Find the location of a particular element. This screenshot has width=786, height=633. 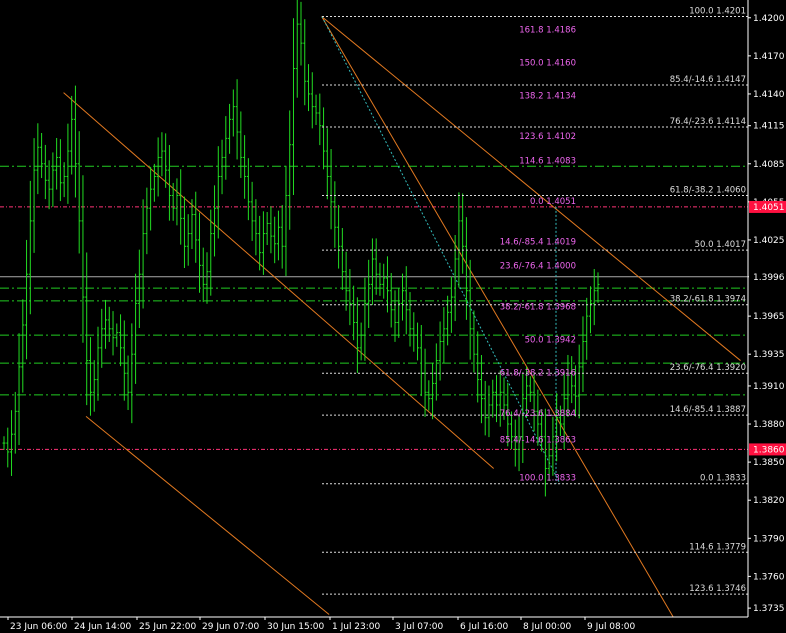

fib-magenta-label: 100.0 1.3833 is located at coordinates (547, 479).